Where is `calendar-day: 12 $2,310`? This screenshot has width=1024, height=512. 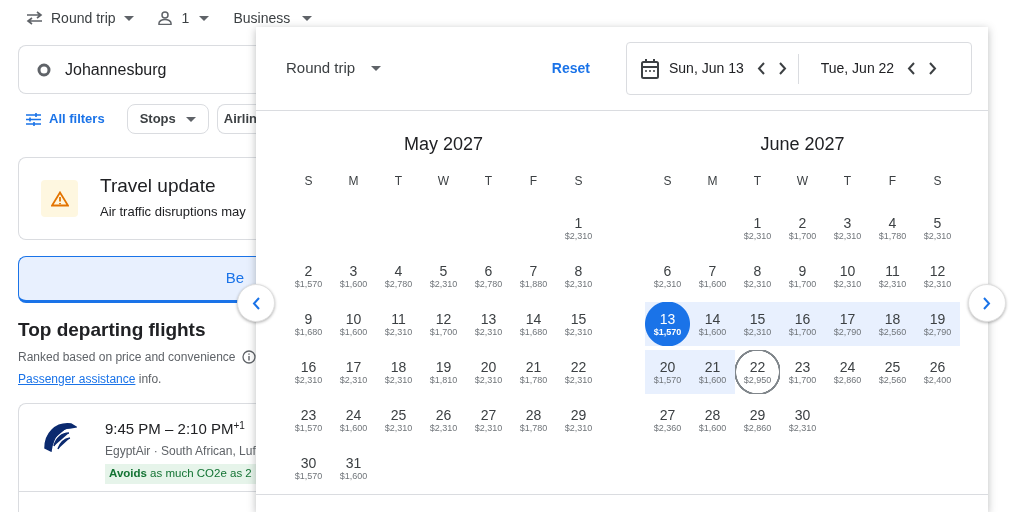 calendar-day: 12 $2,310 is located at coordinates (937, 276).